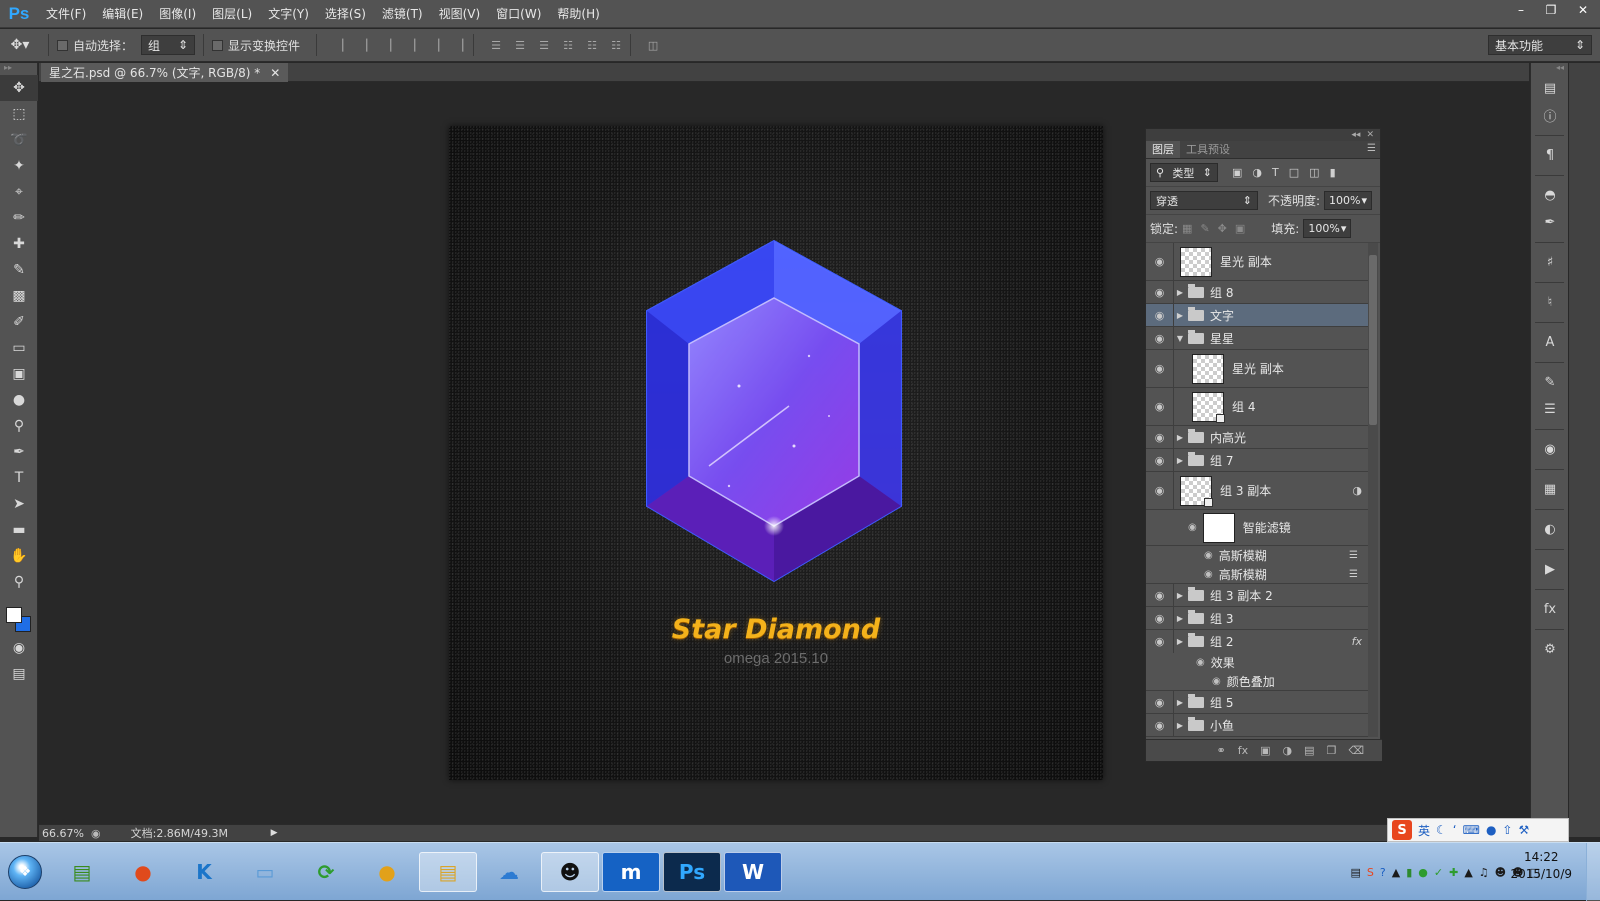 This screenshot has height=901, width=1600. I want to click on type-tool-icon: T, so click(19, 478).